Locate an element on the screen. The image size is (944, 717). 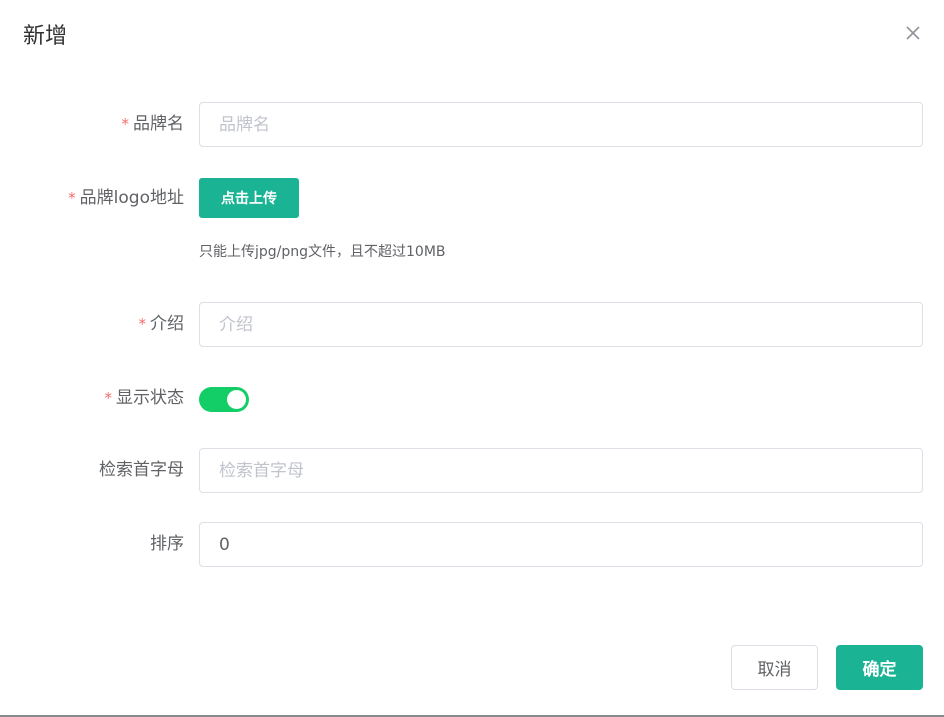
confirm-button: 确定 is located at coordinates (879, 667).